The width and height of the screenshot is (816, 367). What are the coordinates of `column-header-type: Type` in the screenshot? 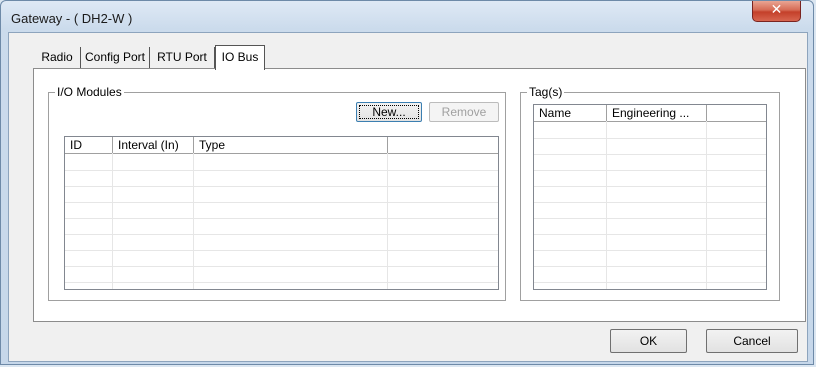 It's located at (291, 145).